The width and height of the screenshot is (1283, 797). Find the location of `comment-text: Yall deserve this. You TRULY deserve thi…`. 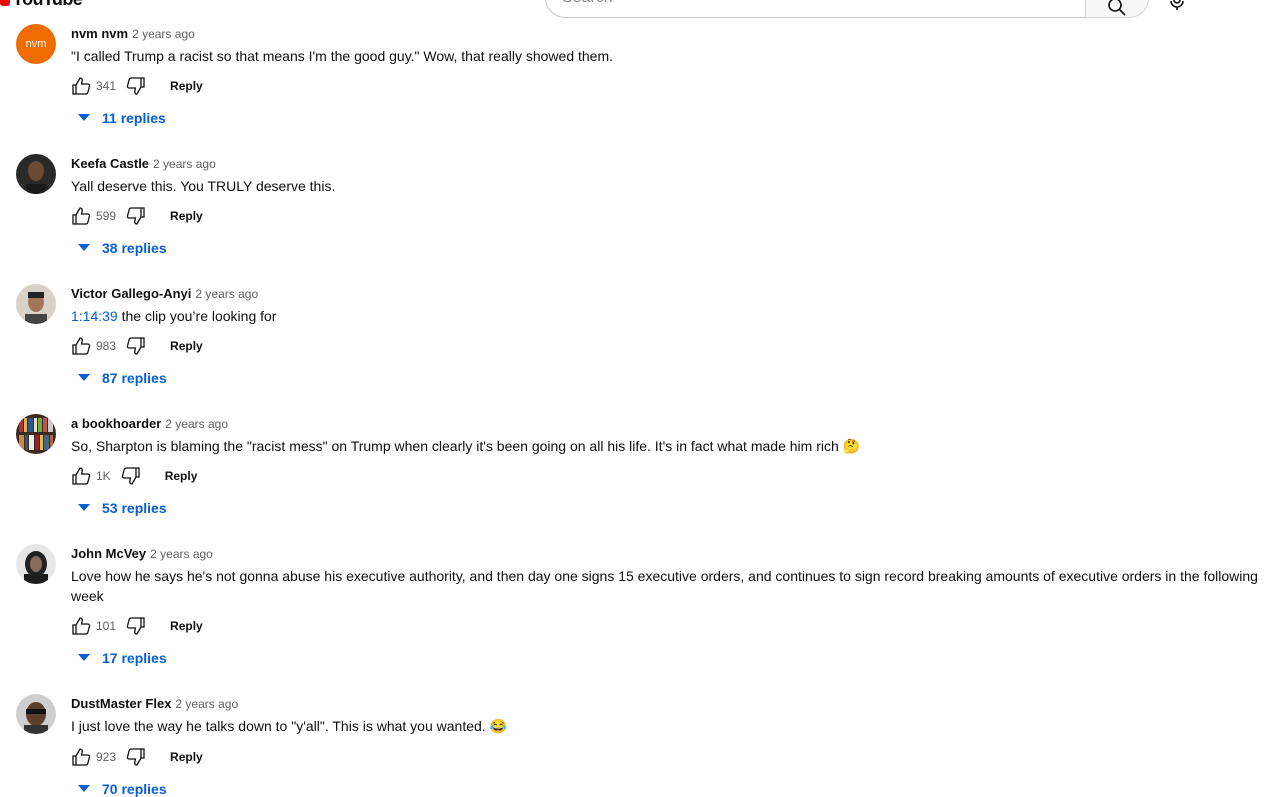

comment-text: Yall deserve this. You TRULY deserve thi… is located at coordinates (203, 186).